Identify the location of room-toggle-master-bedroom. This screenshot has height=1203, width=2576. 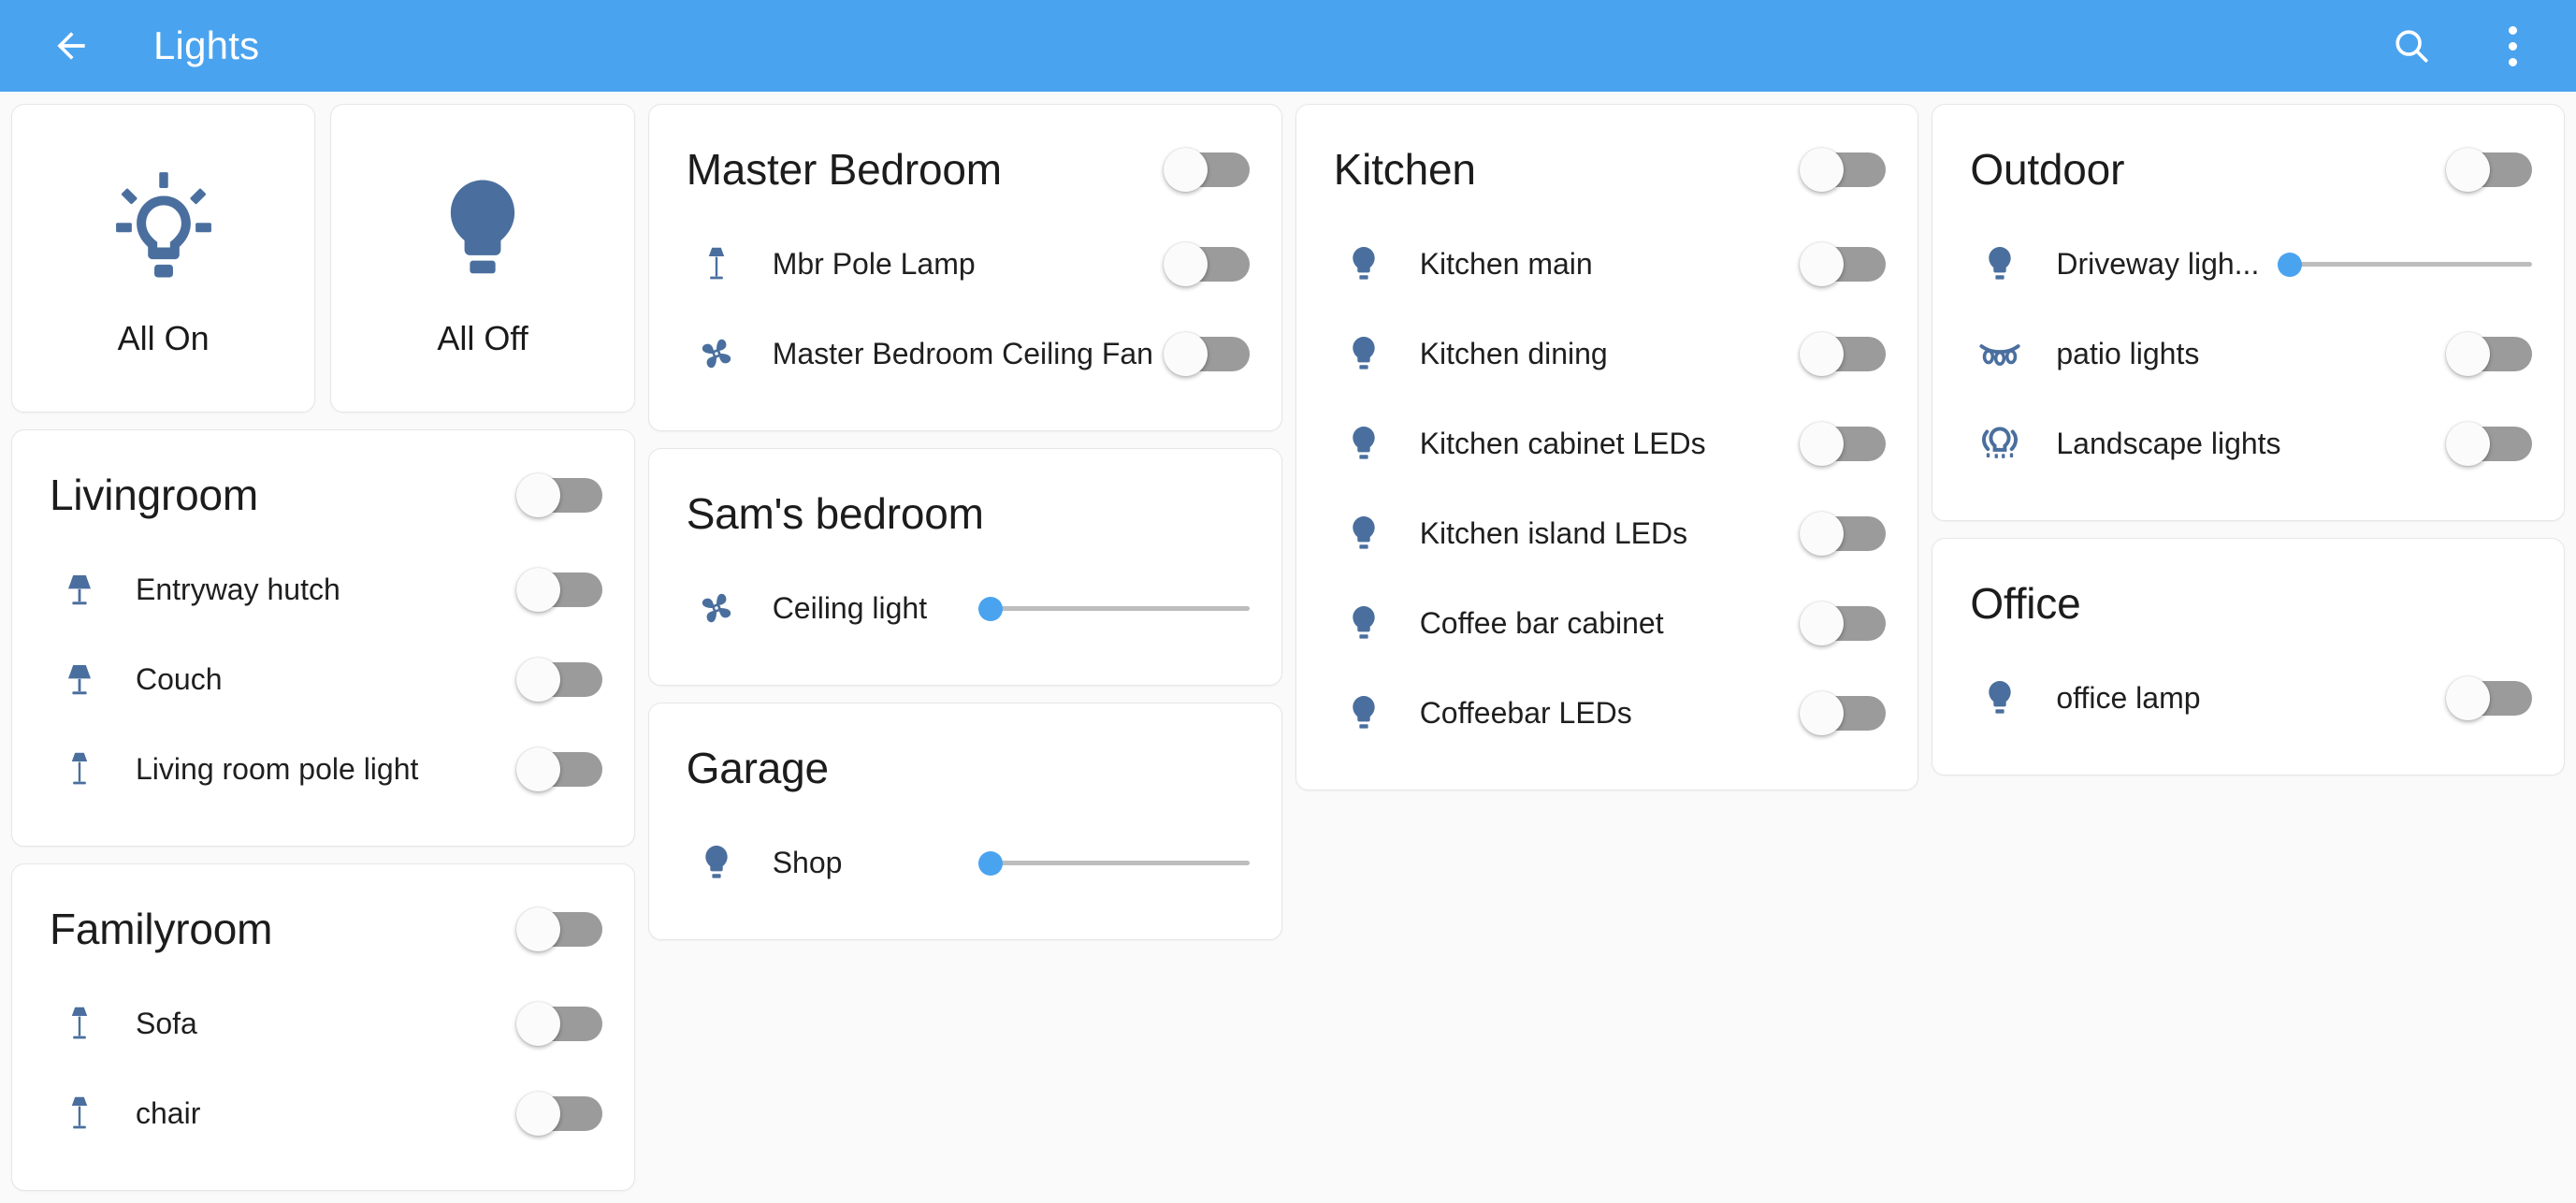
(1206, 170).